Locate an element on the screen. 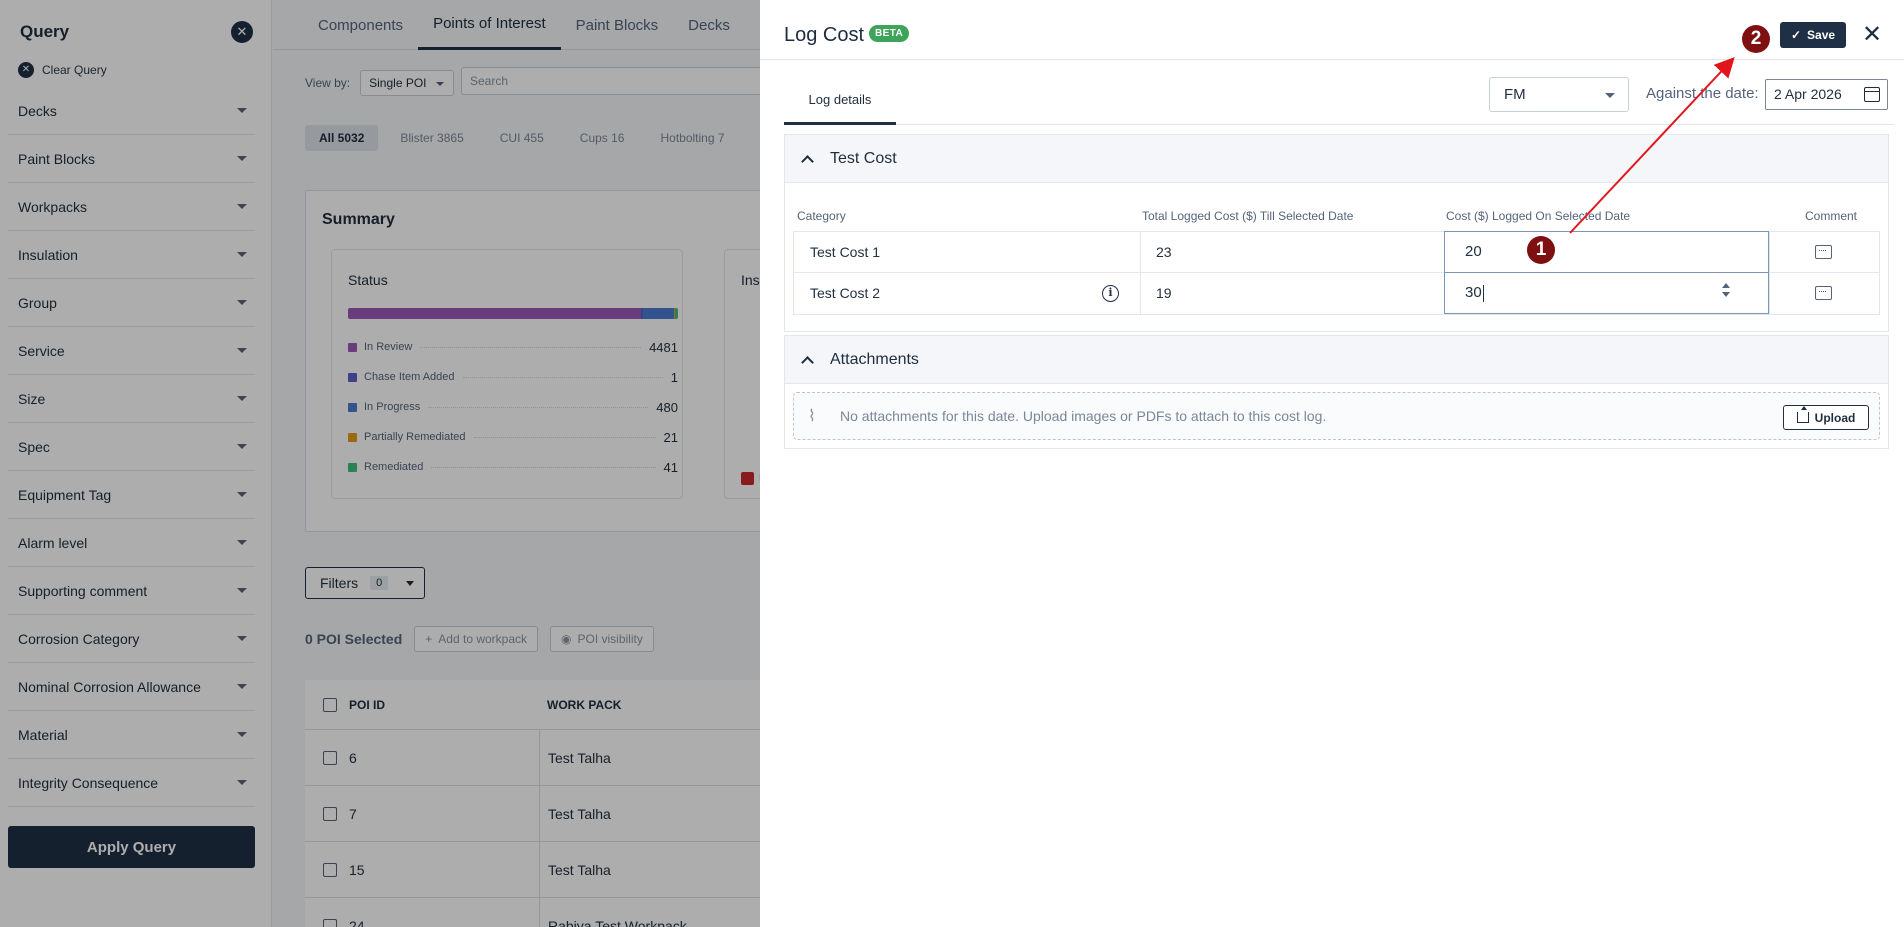 The width and height of the screenshot is (1904, 927). save-button: ✓ Save is located at coordinates (1813, 35).